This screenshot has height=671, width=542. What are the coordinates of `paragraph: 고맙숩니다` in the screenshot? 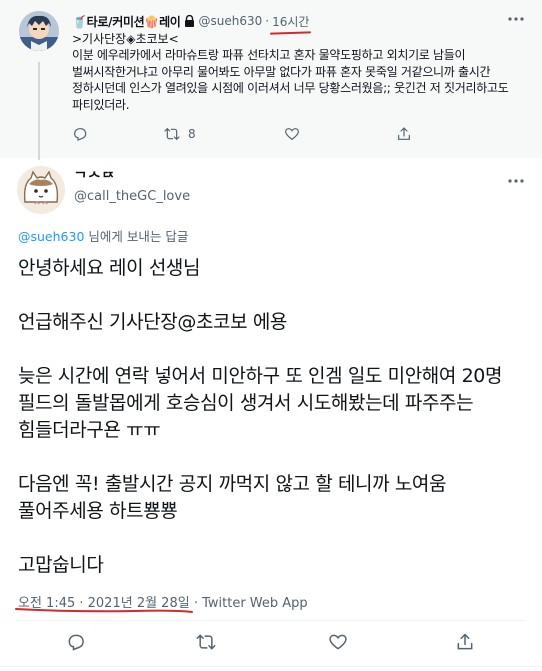 It's located at (61, 565).